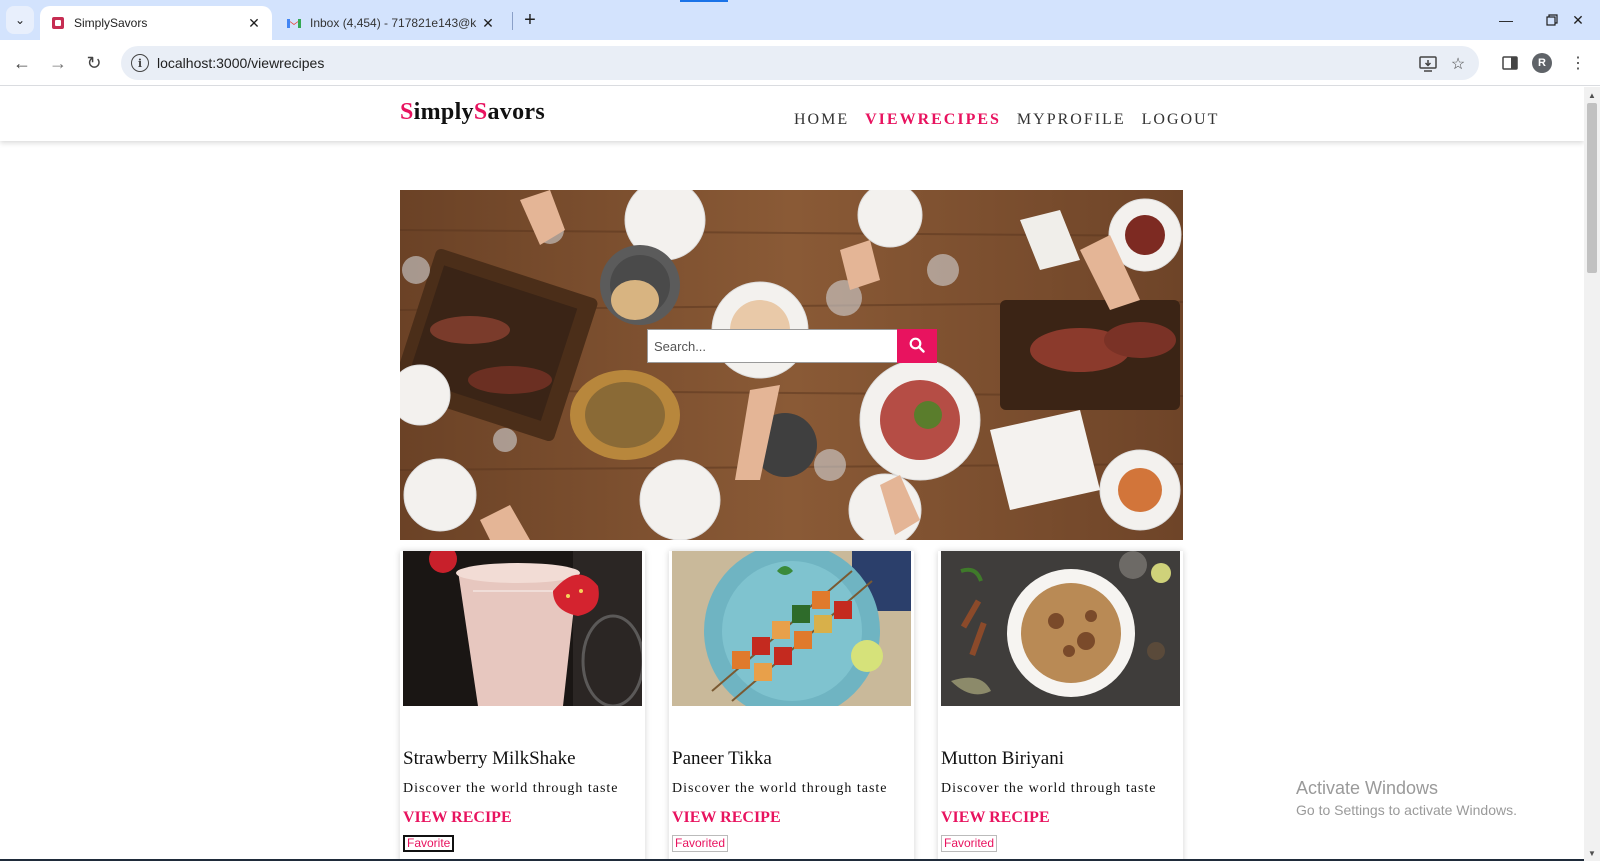 This screenshot has height=861, width=1600. I want to click on browser-toolbar: ← → ↻ i localhost:3000/viewrecipes ☆ R ⋮, so click(800, 63).